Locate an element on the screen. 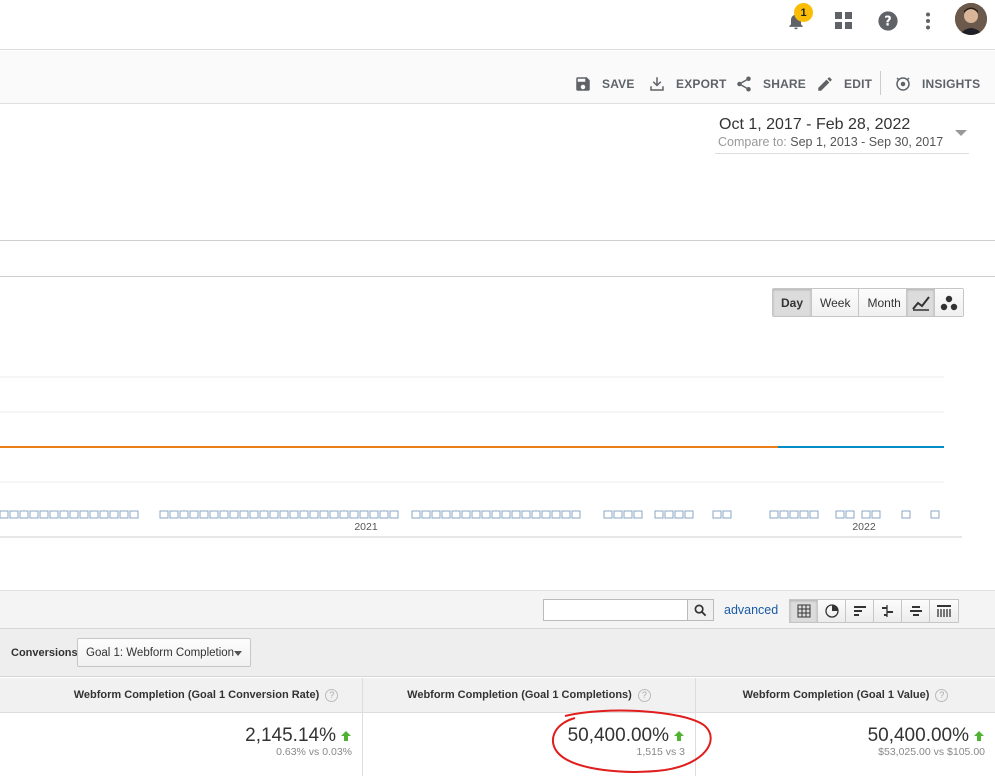  share-button: SHARE is located at coordinates (770, 84).